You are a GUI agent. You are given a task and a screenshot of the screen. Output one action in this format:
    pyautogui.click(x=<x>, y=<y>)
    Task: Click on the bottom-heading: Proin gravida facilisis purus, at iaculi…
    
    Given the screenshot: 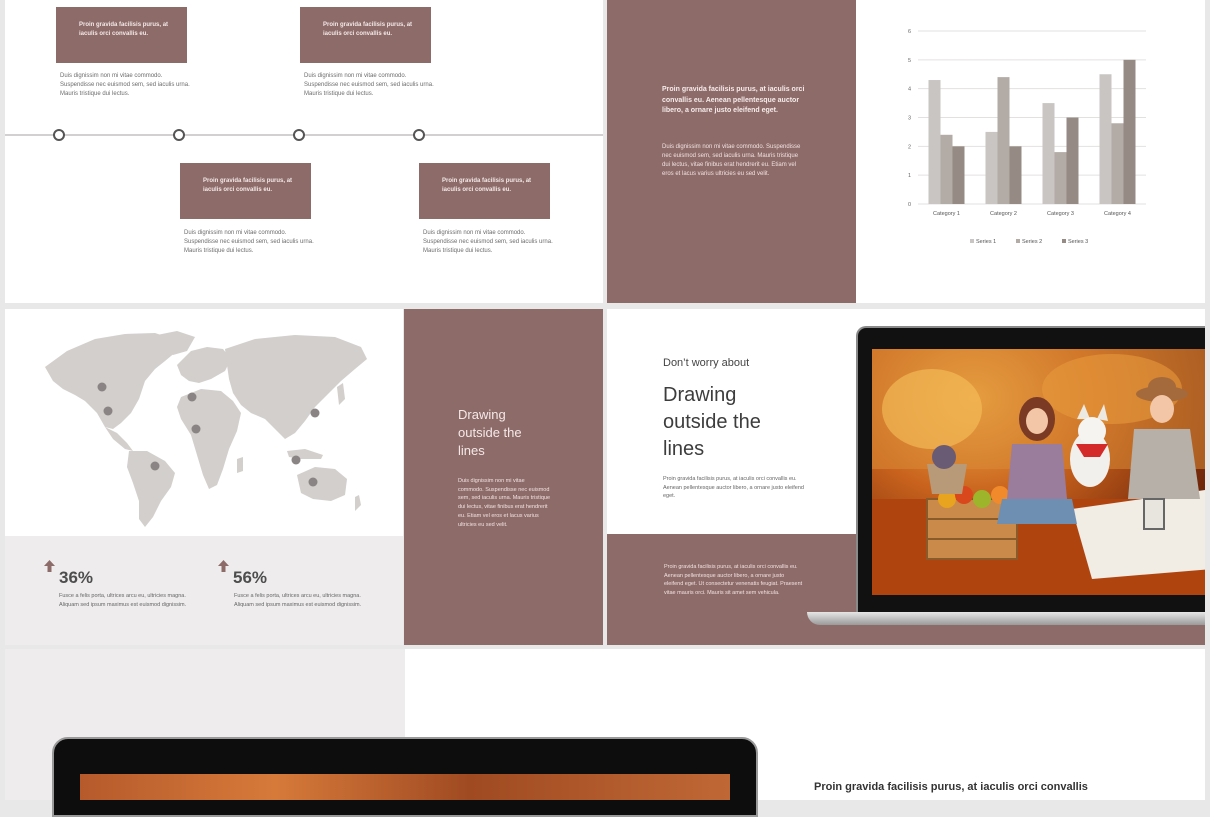 What is the action you would take?
    pyautogui.click(x=951, y=787)
    